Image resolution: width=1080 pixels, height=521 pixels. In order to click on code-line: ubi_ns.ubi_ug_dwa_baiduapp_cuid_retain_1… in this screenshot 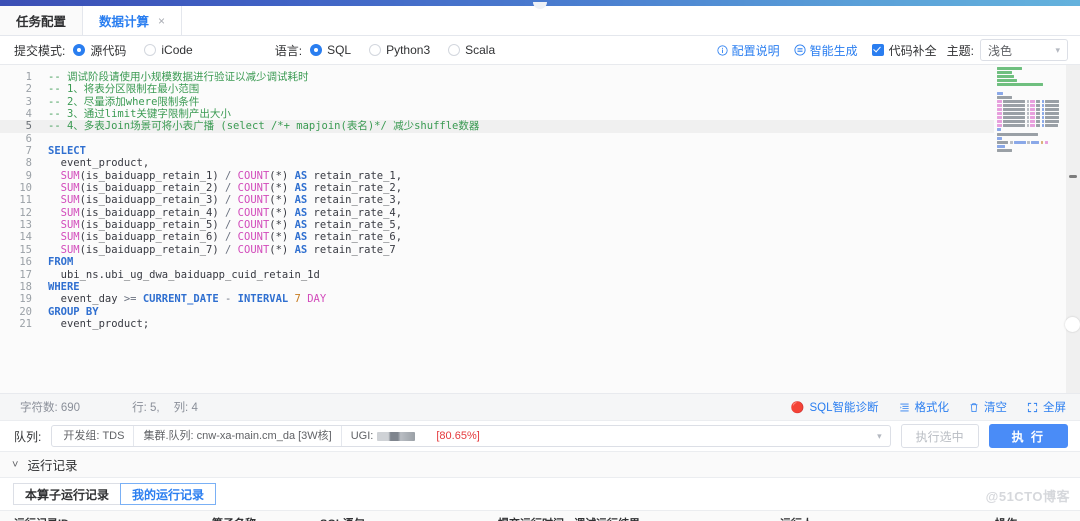, I will do `click(559, 275)`.